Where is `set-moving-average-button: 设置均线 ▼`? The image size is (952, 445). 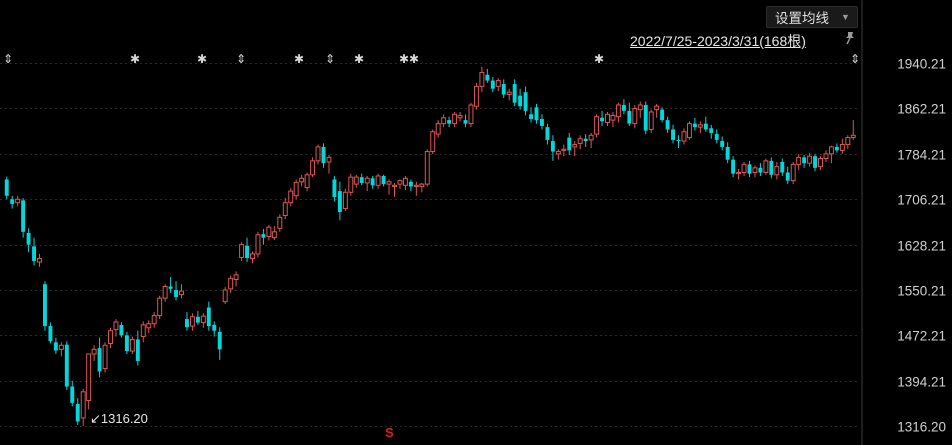 set-moving-average-button: 设置均线 ▼ is located at coordinates (812, 17).